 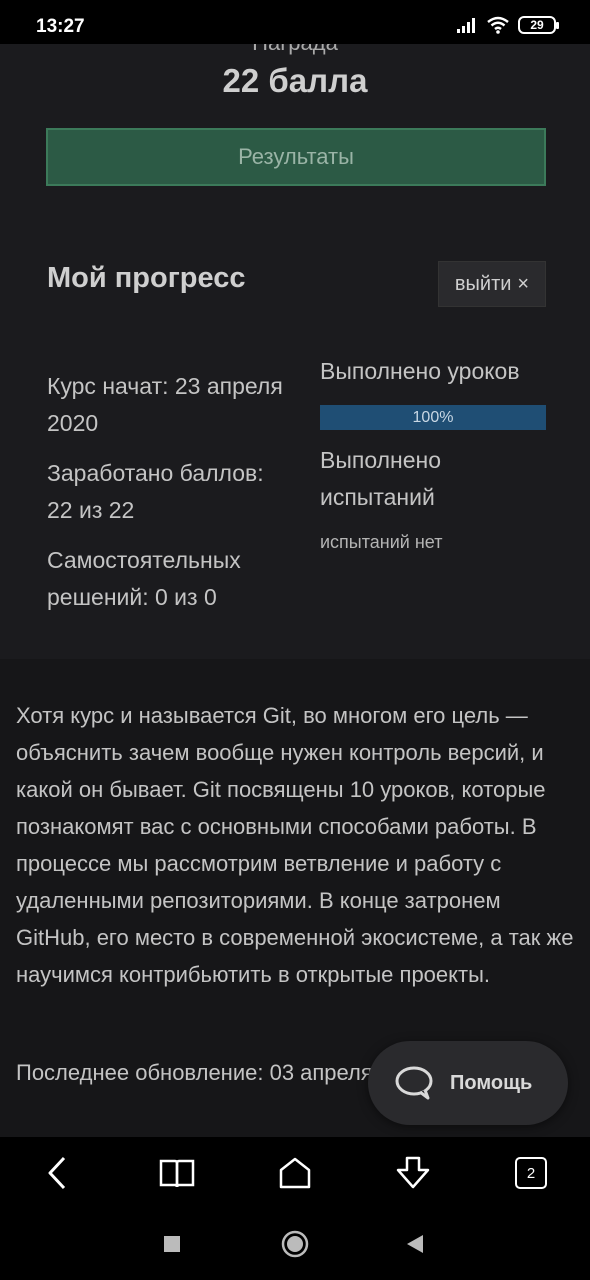 What do you see at coordinates (295, 22) in the screenshot?
I see `status-bar: 13:27 29` at bounding box center [295, 22].